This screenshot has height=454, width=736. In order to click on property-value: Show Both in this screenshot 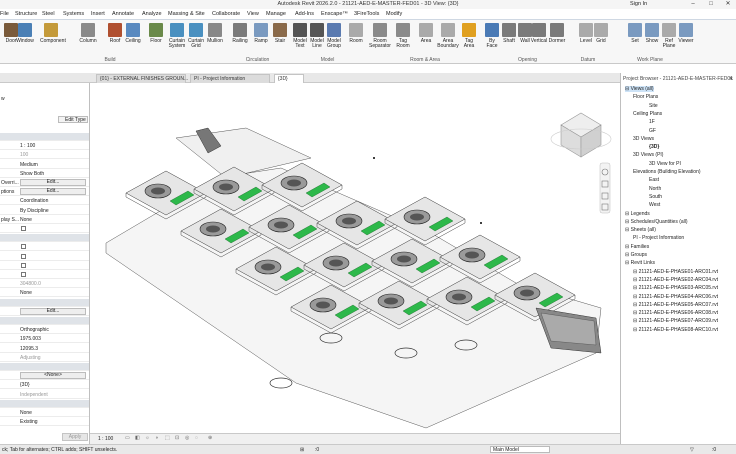, I will do `click(32, 174)`.